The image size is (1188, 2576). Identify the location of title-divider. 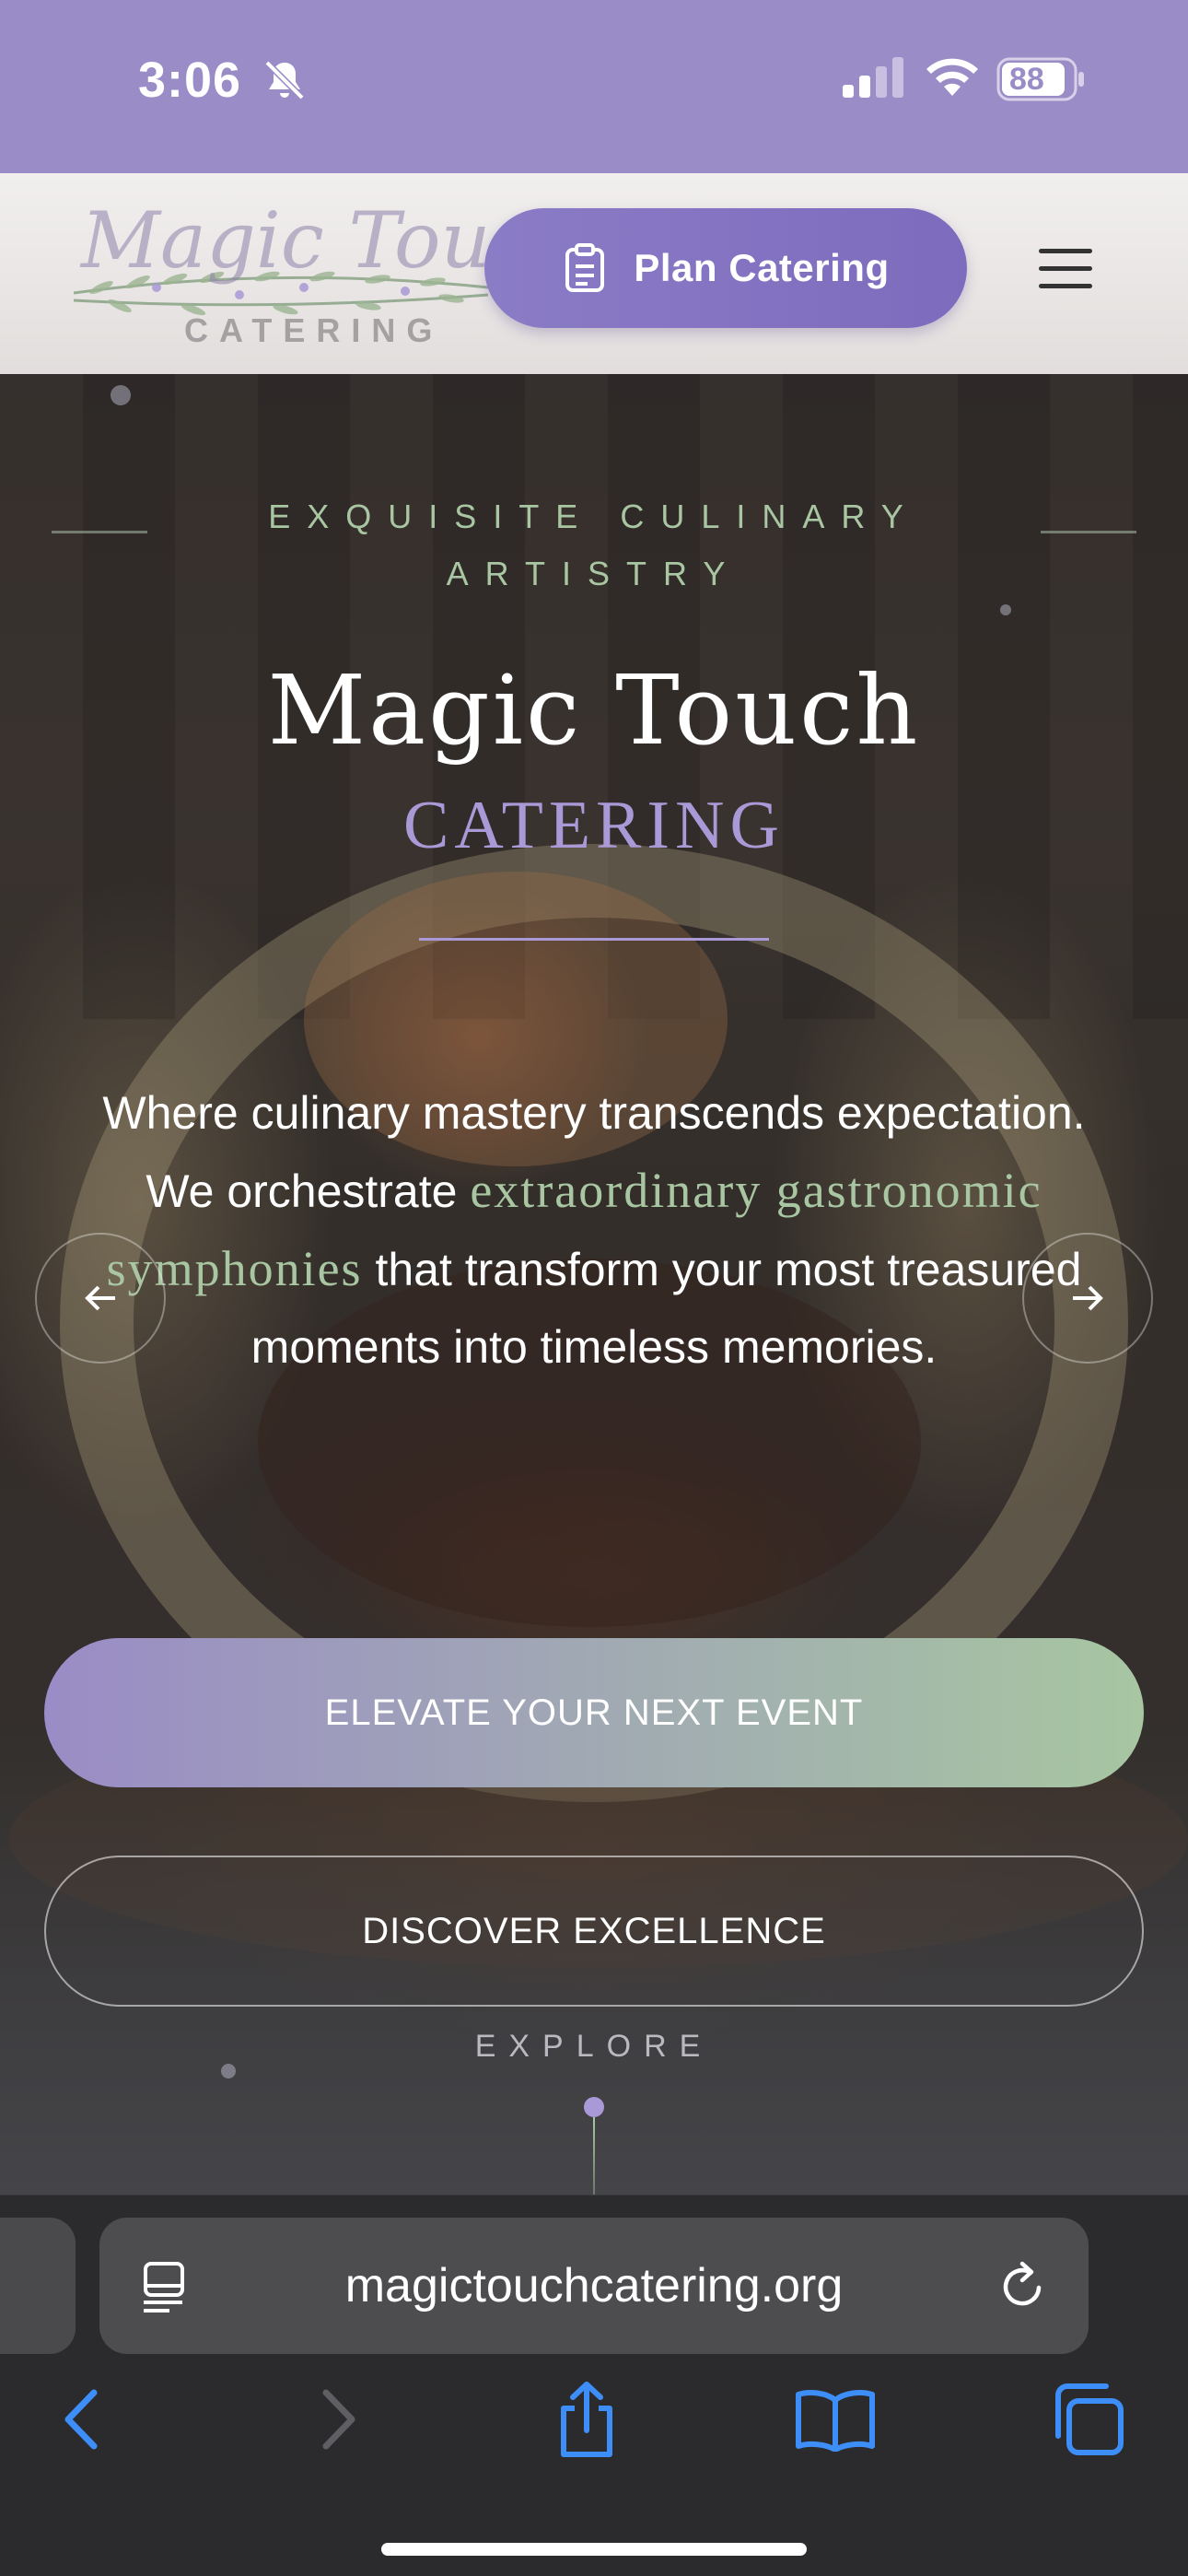
(594, 939).